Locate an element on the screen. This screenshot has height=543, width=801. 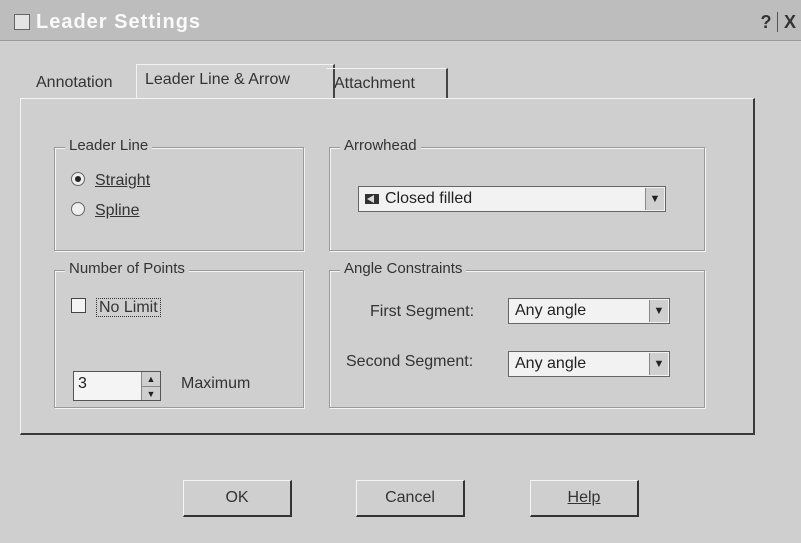
tab-attachment: Attachment is located at coordinates (387, 83).